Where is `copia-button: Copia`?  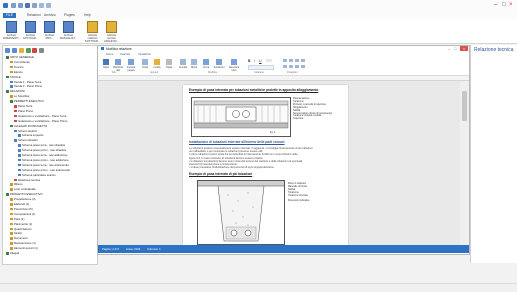 copia-button: Copia is located at coordinates (145, 64).